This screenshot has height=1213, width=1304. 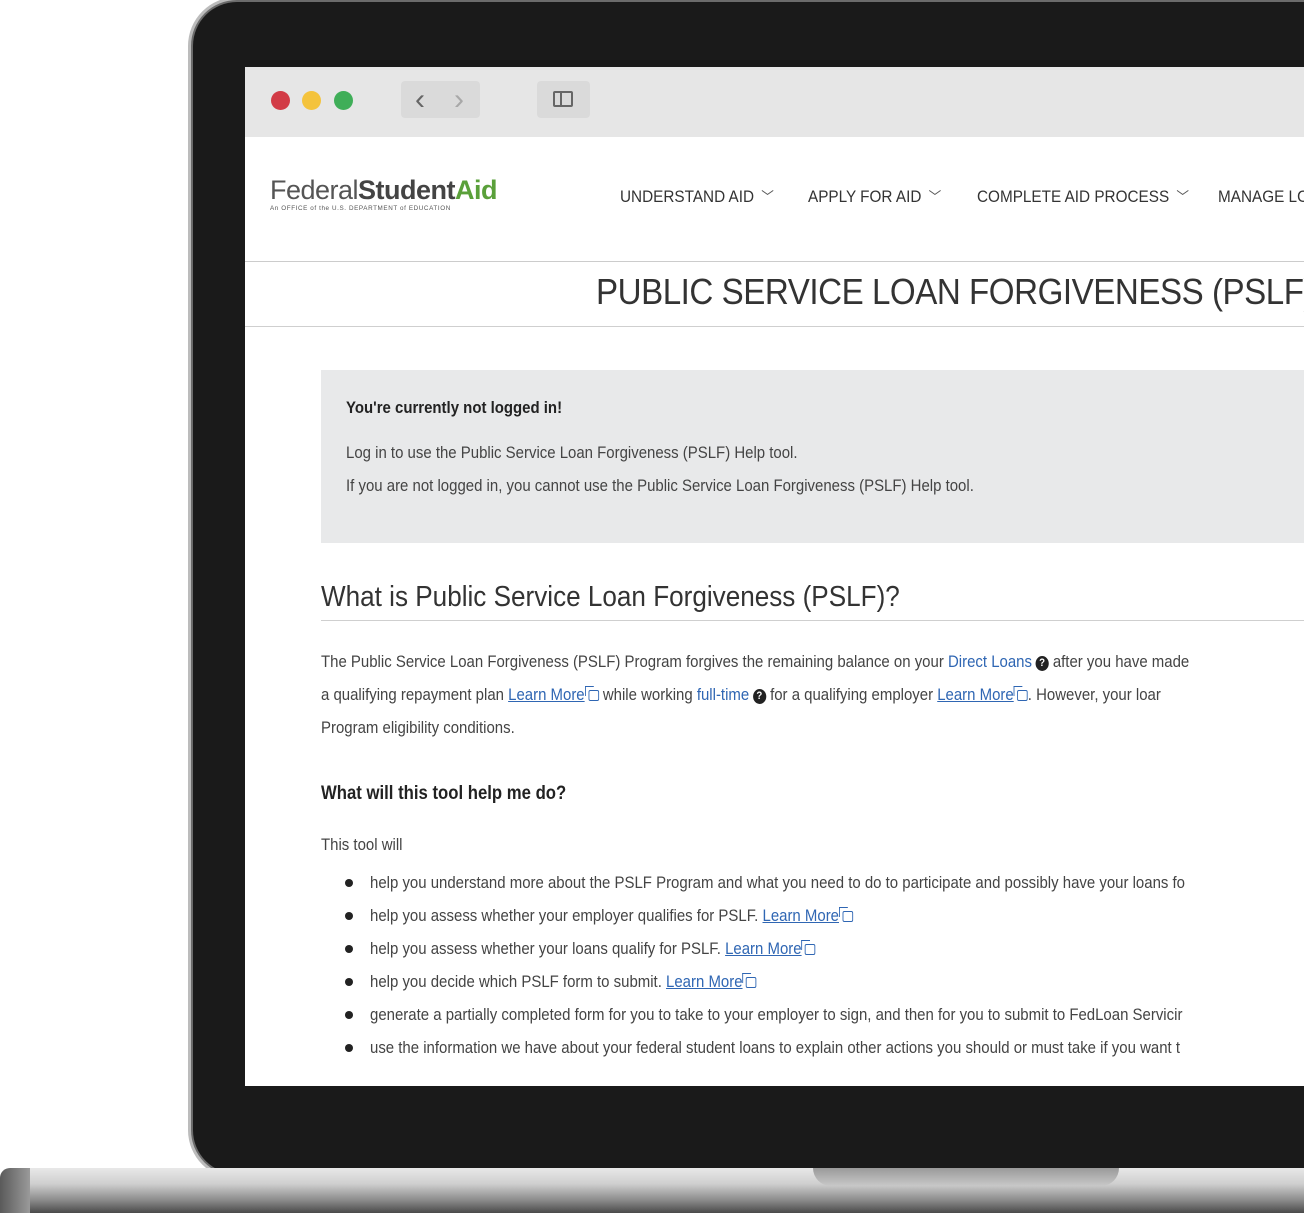 I want to click on nav-label: COMPLETE AID PROCESS, so click(x=1073, y=196).